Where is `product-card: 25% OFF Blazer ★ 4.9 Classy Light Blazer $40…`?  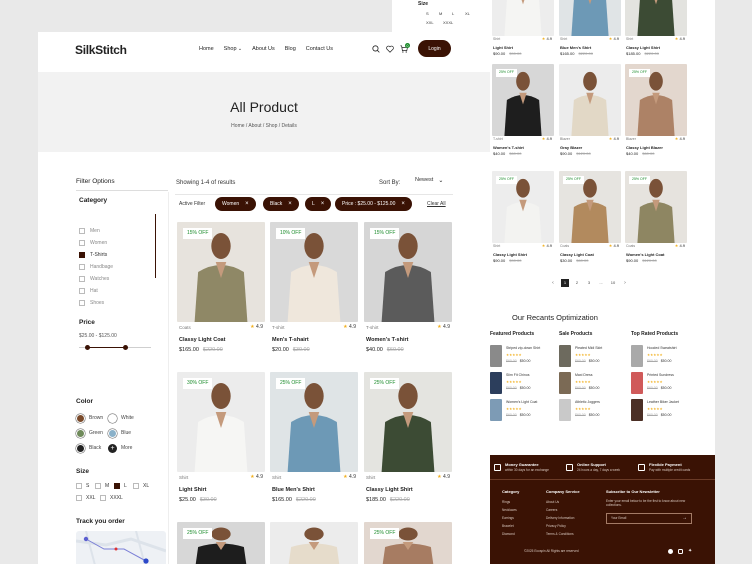
product-card: 25% OFF Blazer ★ 4.9 Classy Light Blazer $40… is located at coordinates (656, 110).